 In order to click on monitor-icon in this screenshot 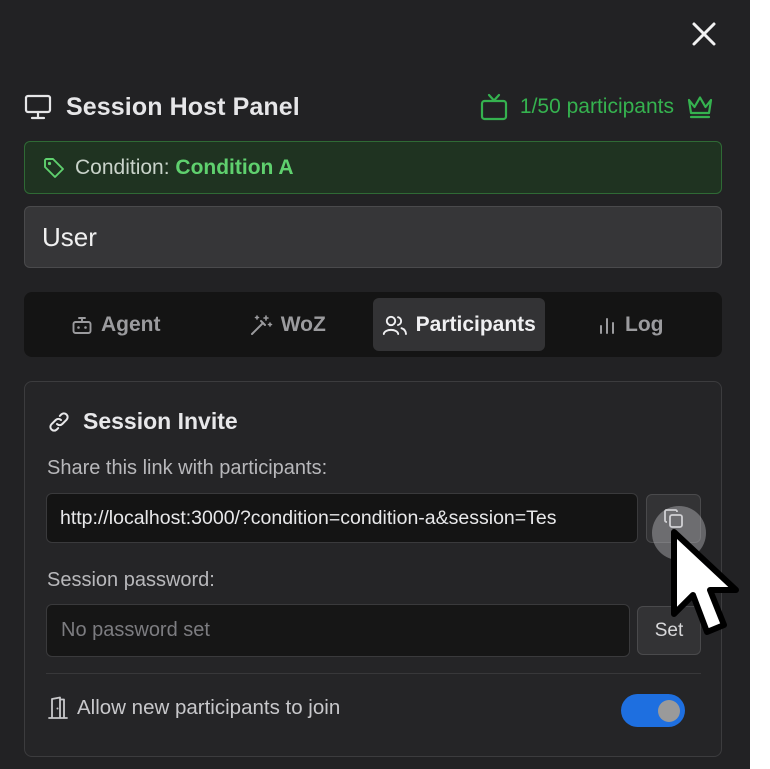, I will do `click(38, 107)`.